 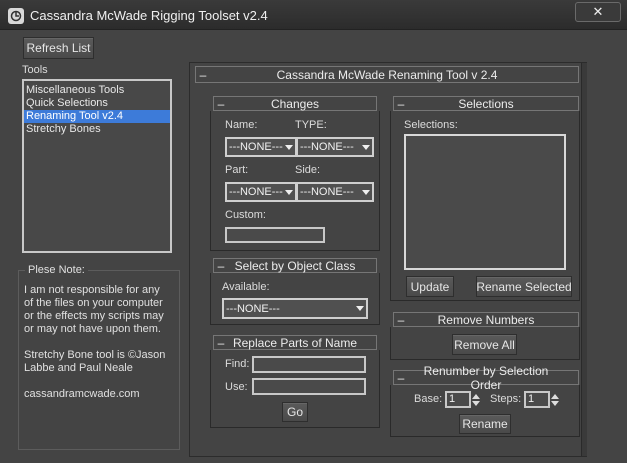 I want to click on part-dropdown: ---NONE---, so click(x=261, y=192).